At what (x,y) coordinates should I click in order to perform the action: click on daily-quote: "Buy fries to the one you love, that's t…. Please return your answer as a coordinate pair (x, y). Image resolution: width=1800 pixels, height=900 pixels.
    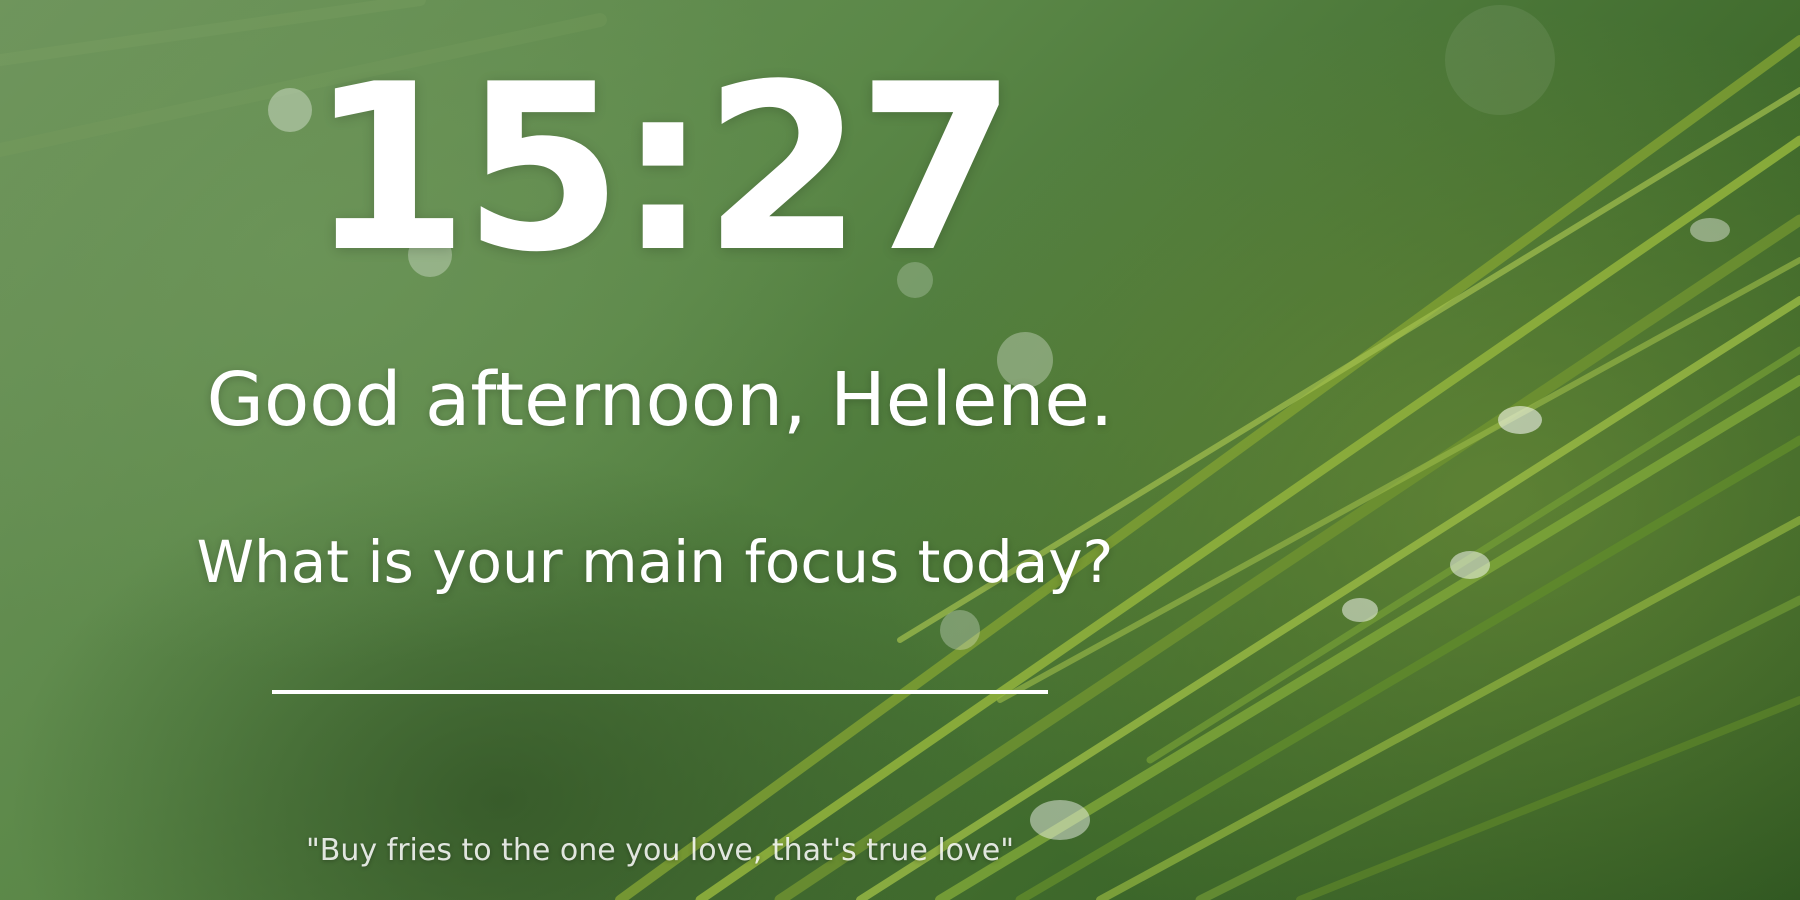
    Looking at the image, I should click on (660, 850).